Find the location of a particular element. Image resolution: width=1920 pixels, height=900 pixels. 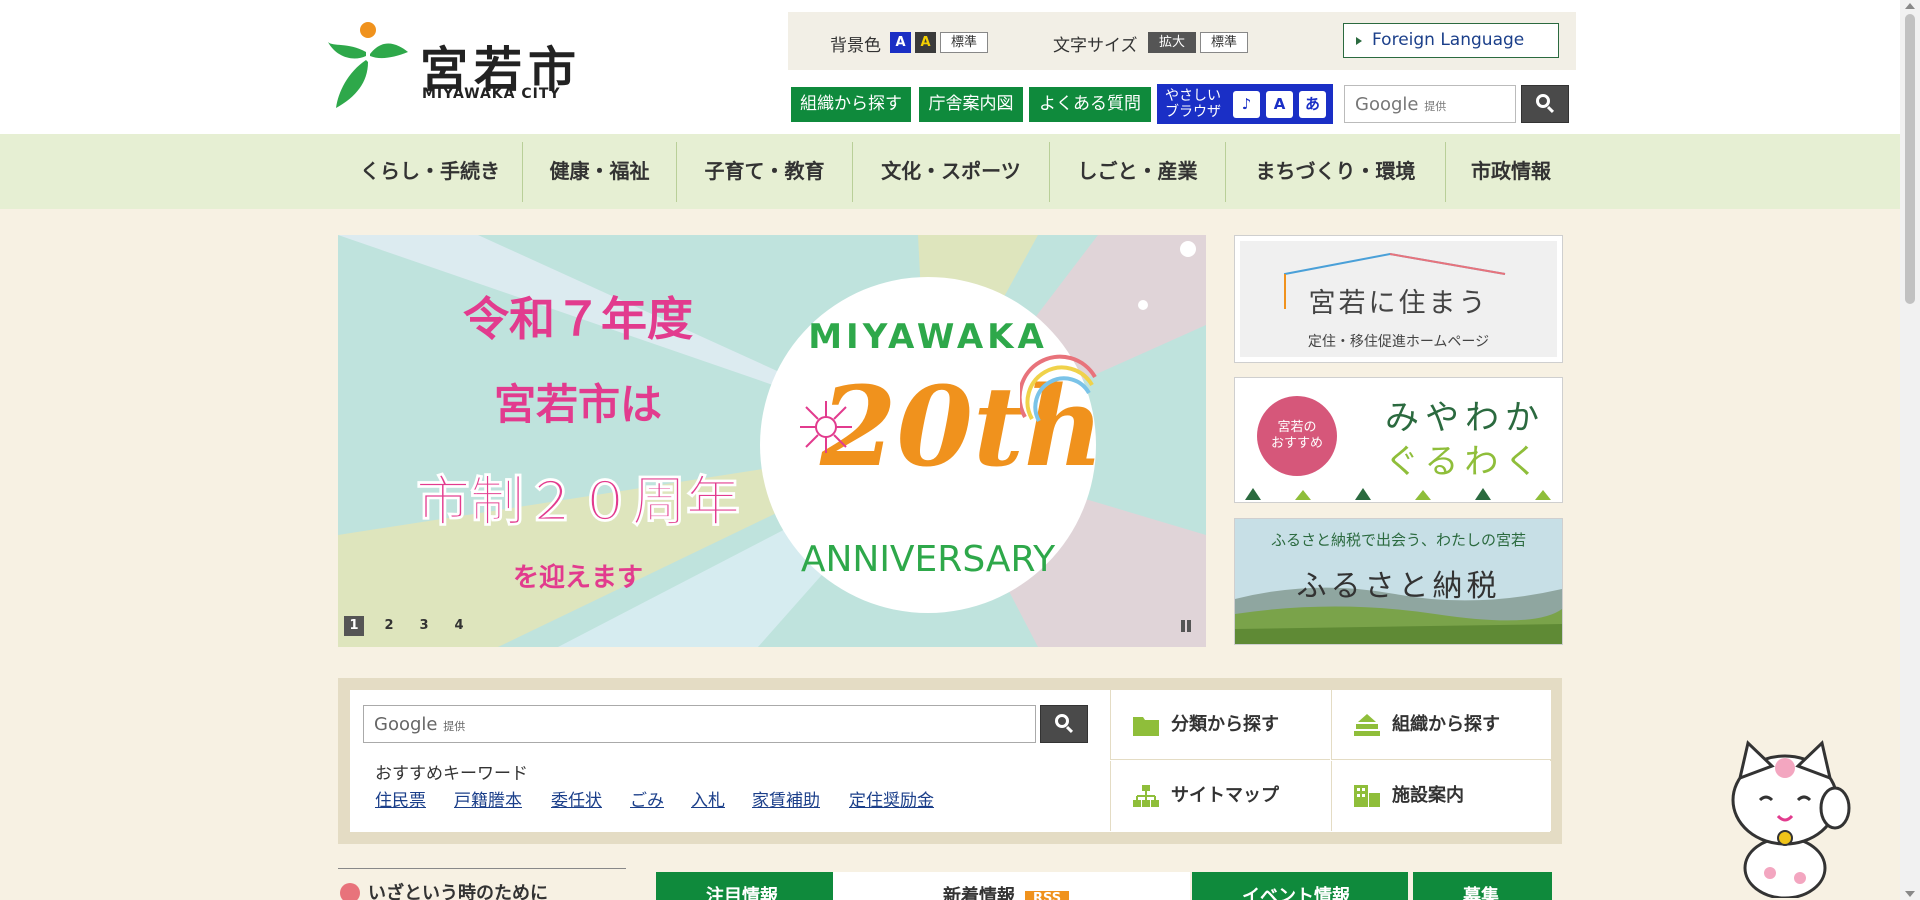

banner-furusato: ふるさと納税で出会う、わたしの宮若 ふるさと納税 is located at coordinates (1398, 581).